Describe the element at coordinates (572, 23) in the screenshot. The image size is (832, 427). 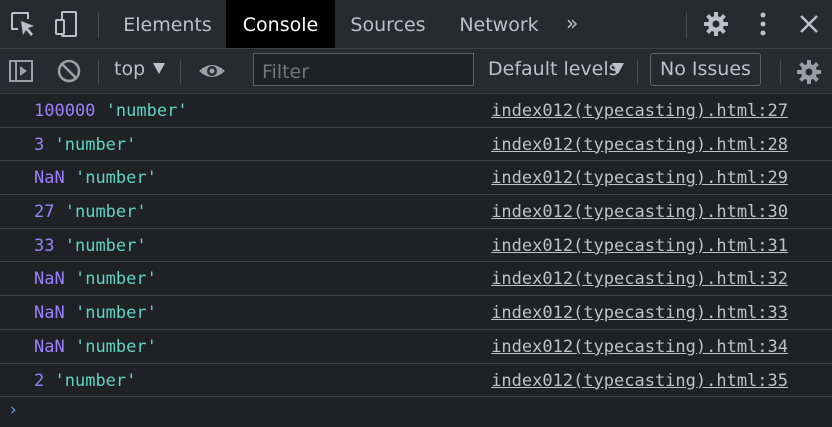
I see `chevron-double-right-icon: »` at that location.